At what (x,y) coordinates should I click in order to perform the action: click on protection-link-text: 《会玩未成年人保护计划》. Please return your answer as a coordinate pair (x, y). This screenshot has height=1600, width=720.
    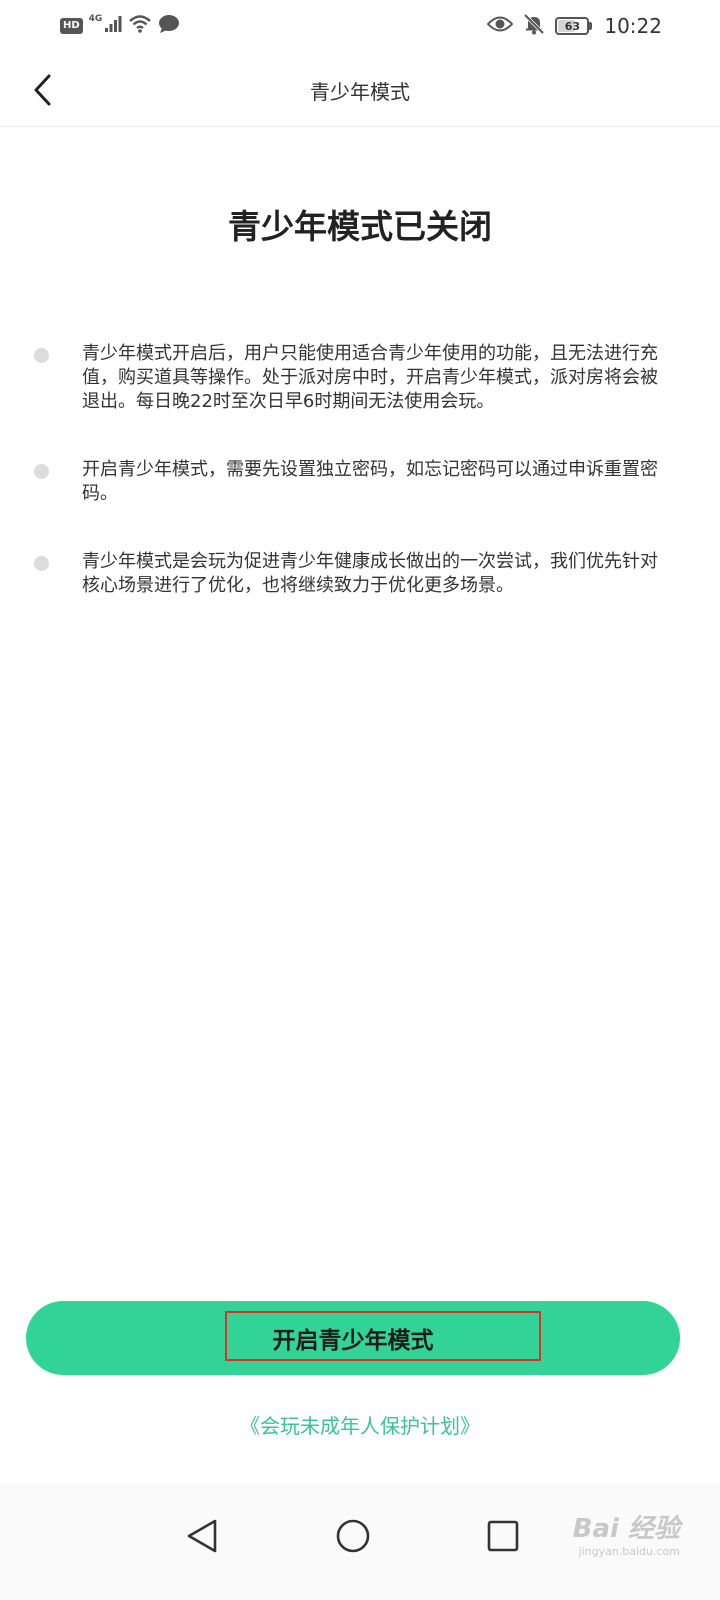
    Looking at the image, I should click on (360, 1426).